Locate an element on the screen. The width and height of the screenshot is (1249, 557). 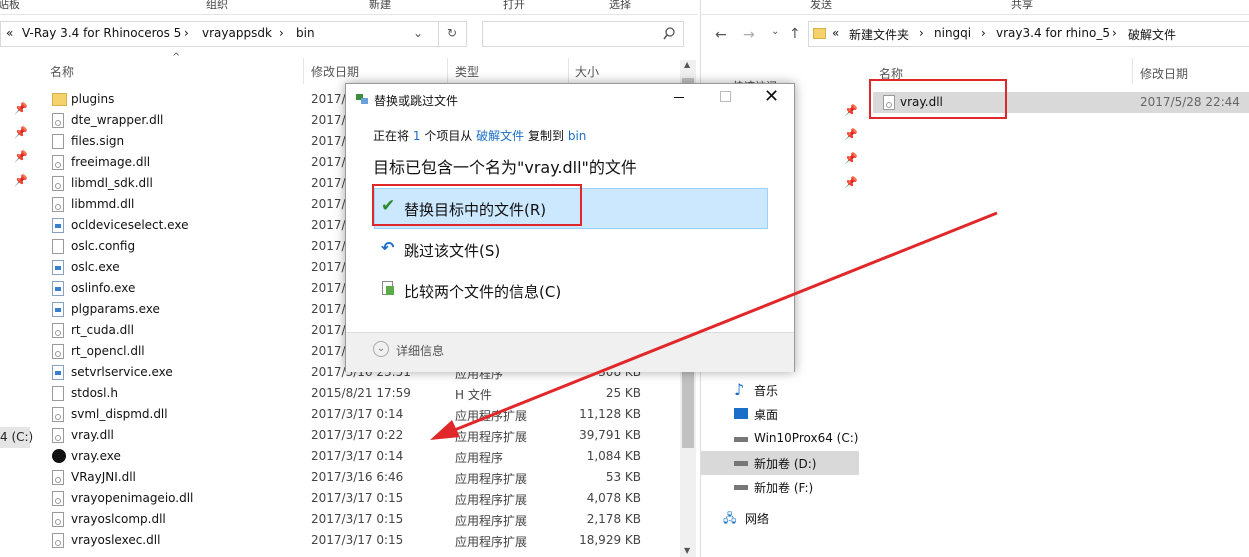
network-icon: 🖧 is located at coordinates (730, 518).